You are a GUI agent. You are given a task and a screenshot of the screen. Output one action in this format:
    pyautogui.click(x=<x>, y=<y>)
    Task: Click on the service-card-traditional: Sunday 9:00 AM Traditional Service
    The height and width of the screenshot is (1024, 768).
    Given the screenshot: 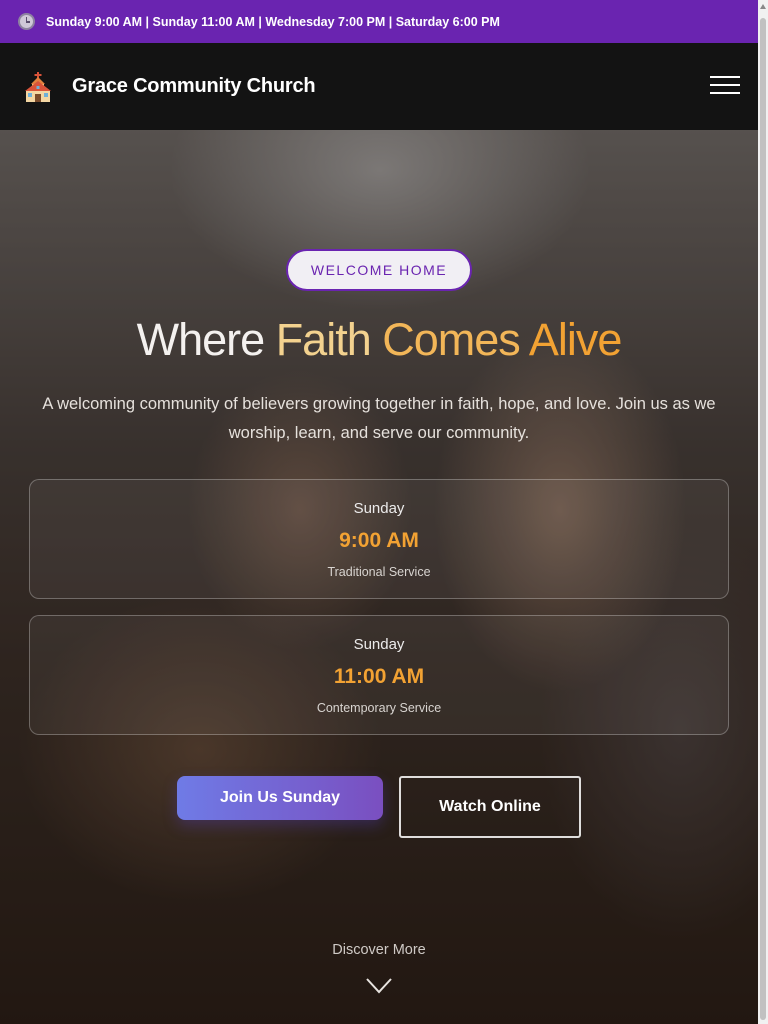 What is the action you would take?
    pyautogui.click(x=379, y=539)
    